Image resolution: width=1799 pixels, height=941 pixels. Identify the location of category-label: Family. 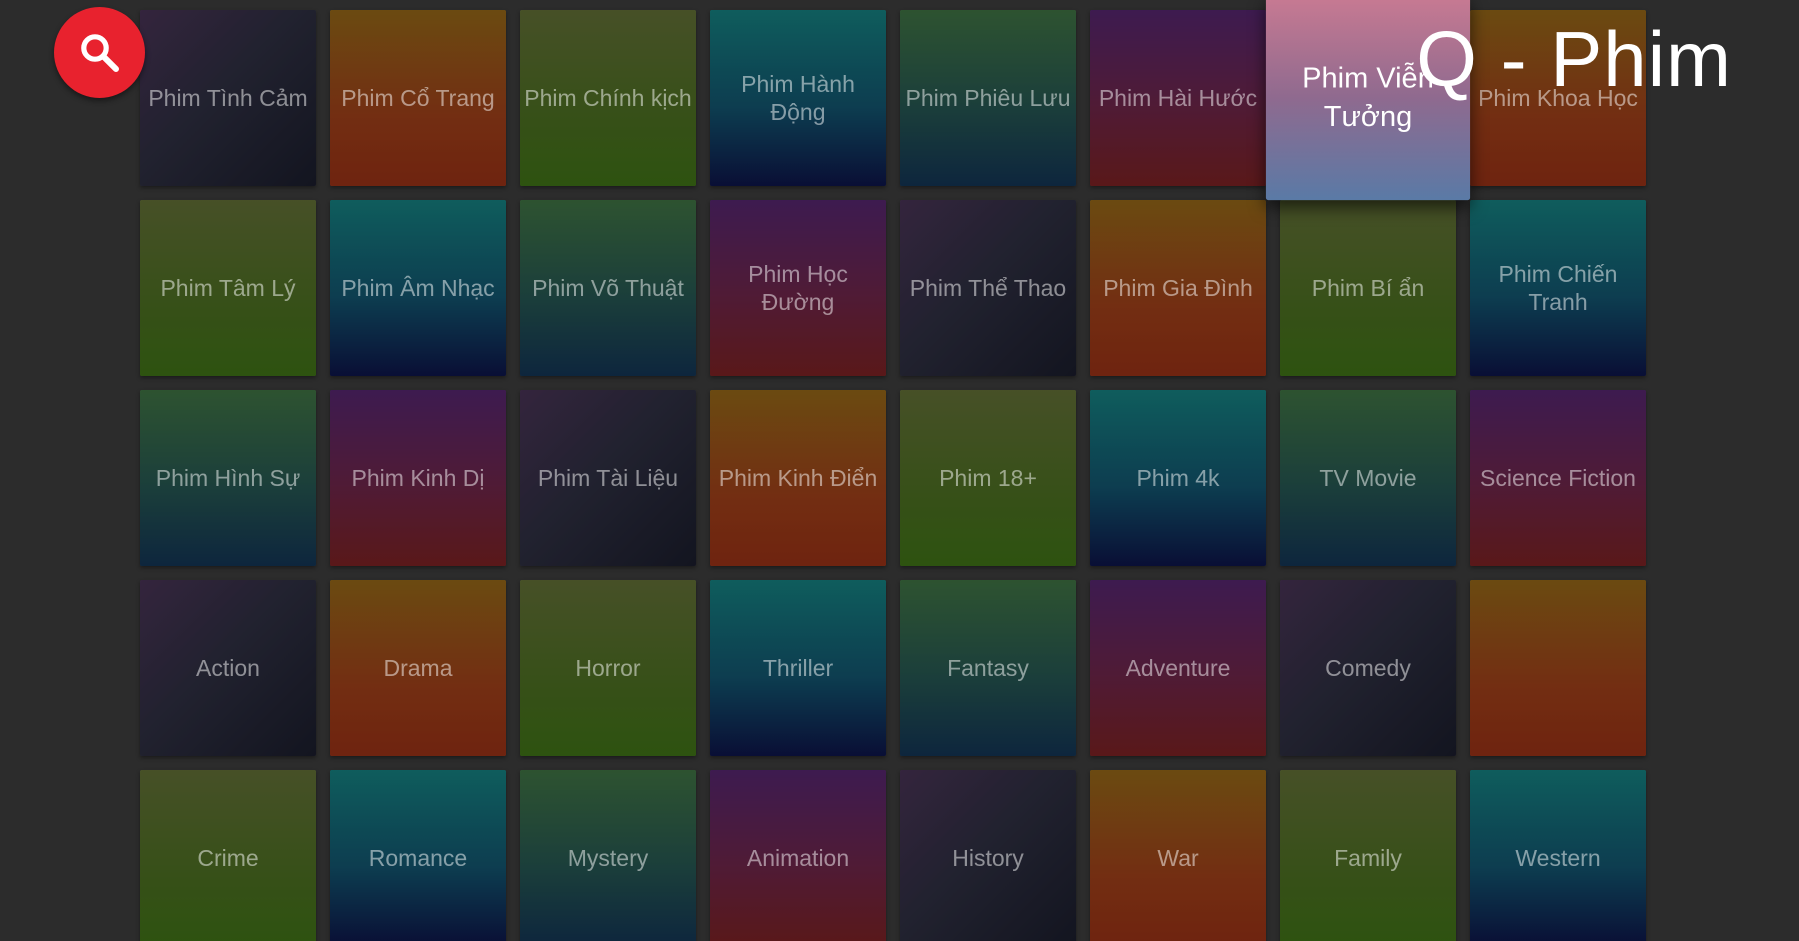
(1368, 858).